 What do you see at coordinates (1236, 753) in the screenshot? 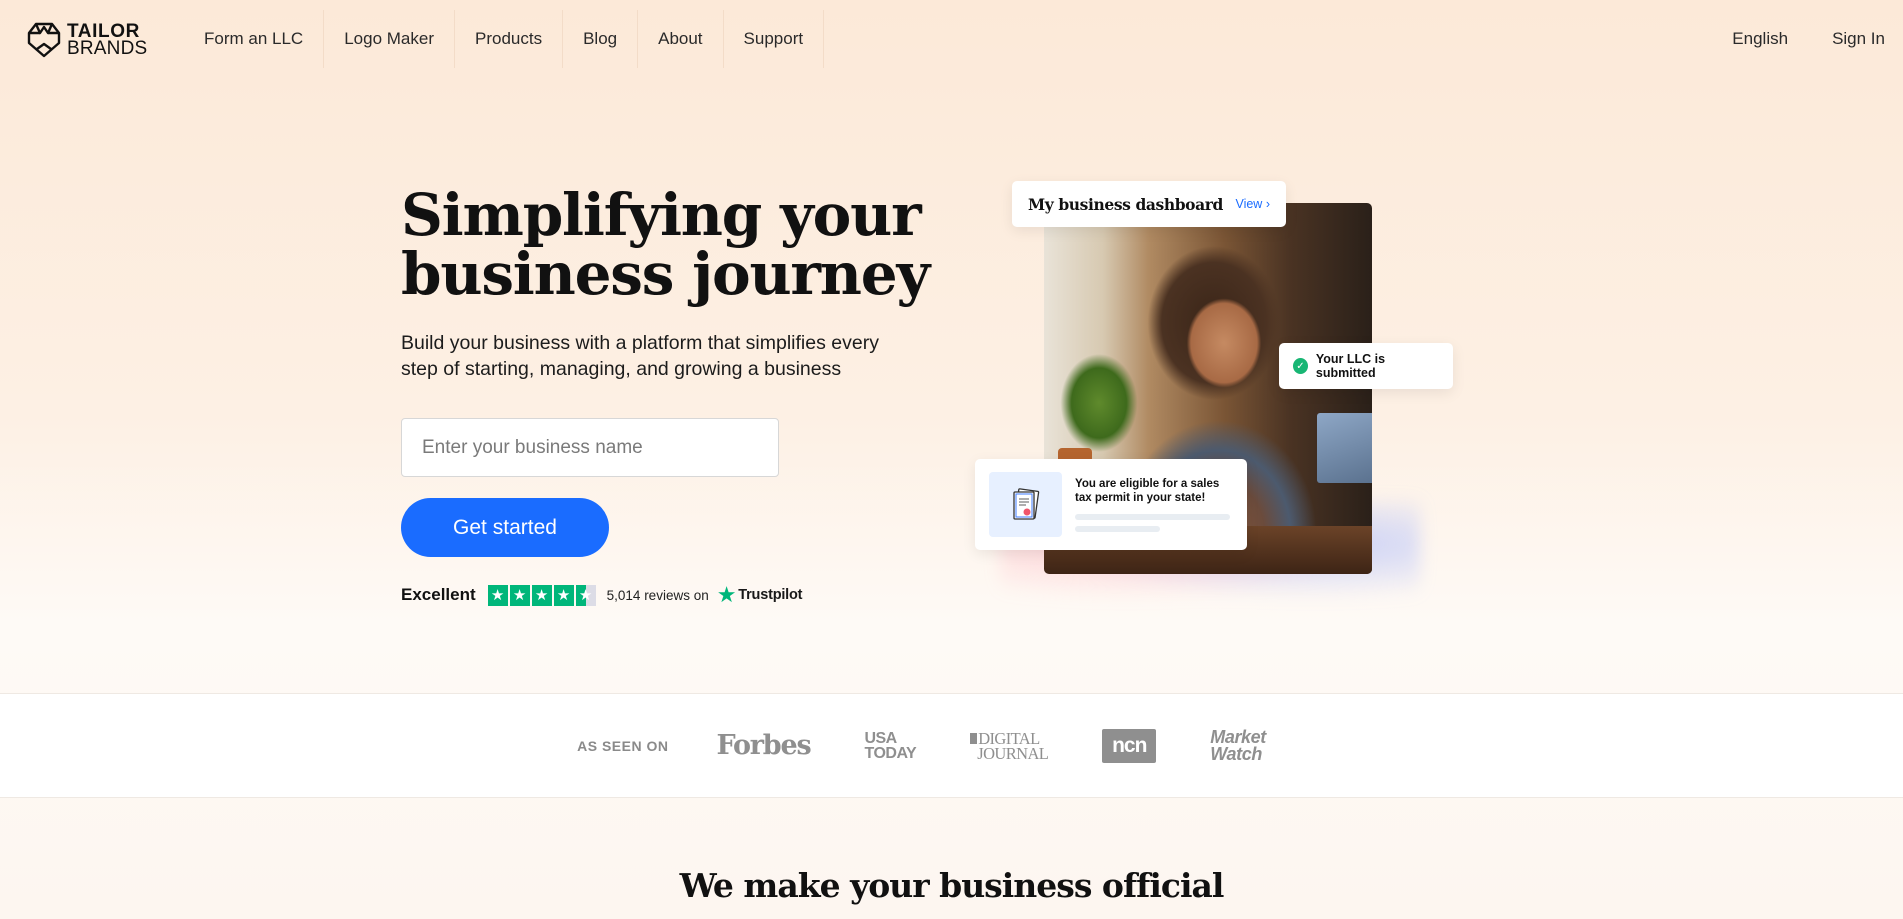
I see `marketwatch-line2: Watch` at bounding box center [1236, 753].